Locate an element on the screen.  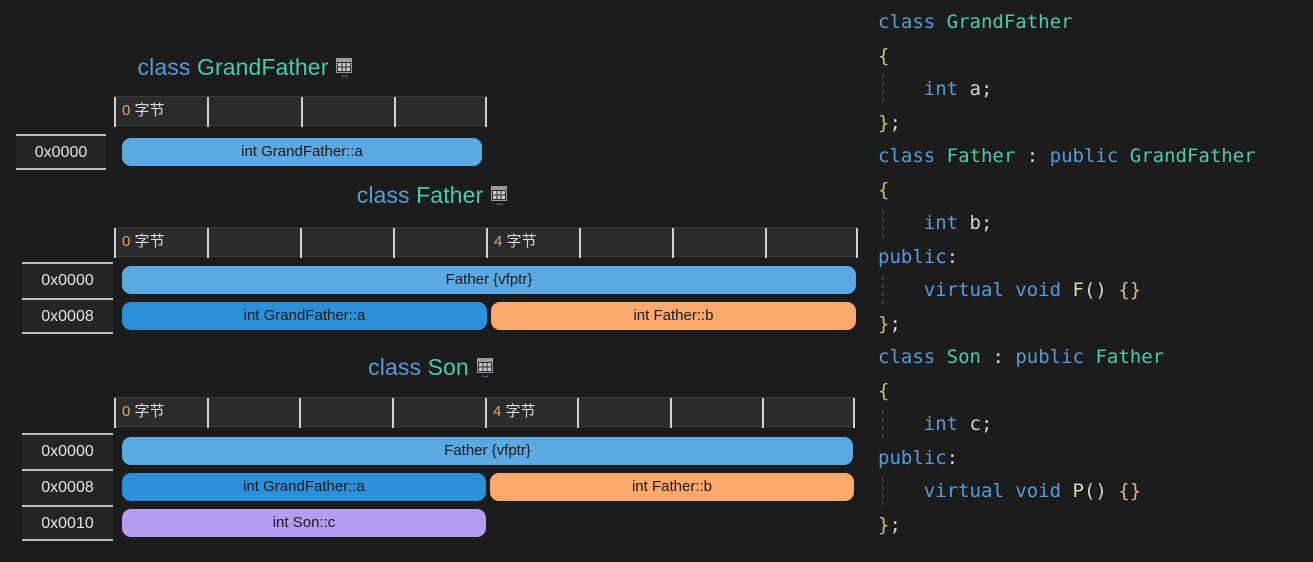
field-bar: int Son::c is located at coordinates (304, 523).